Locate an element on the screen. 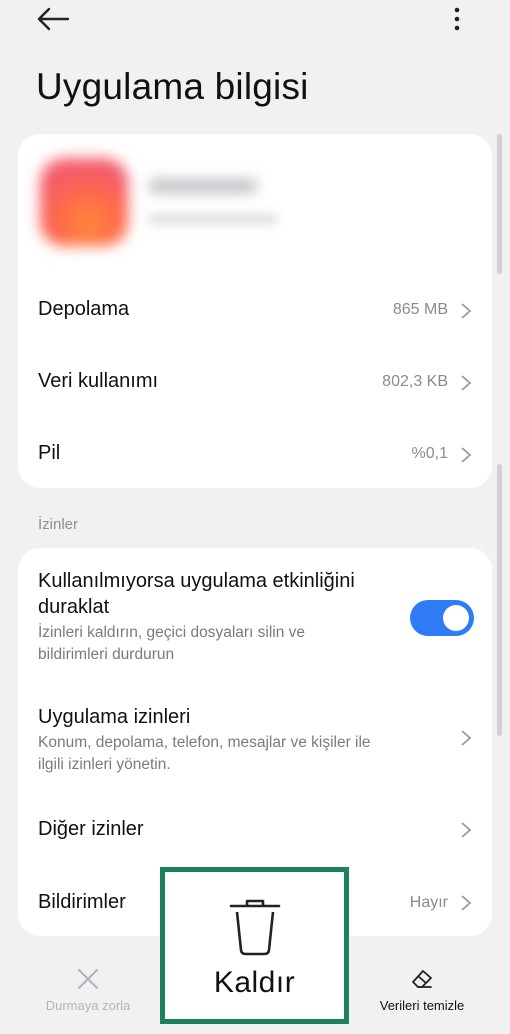  permissions-section-label: İzinler is located at coordinates (58, 524).